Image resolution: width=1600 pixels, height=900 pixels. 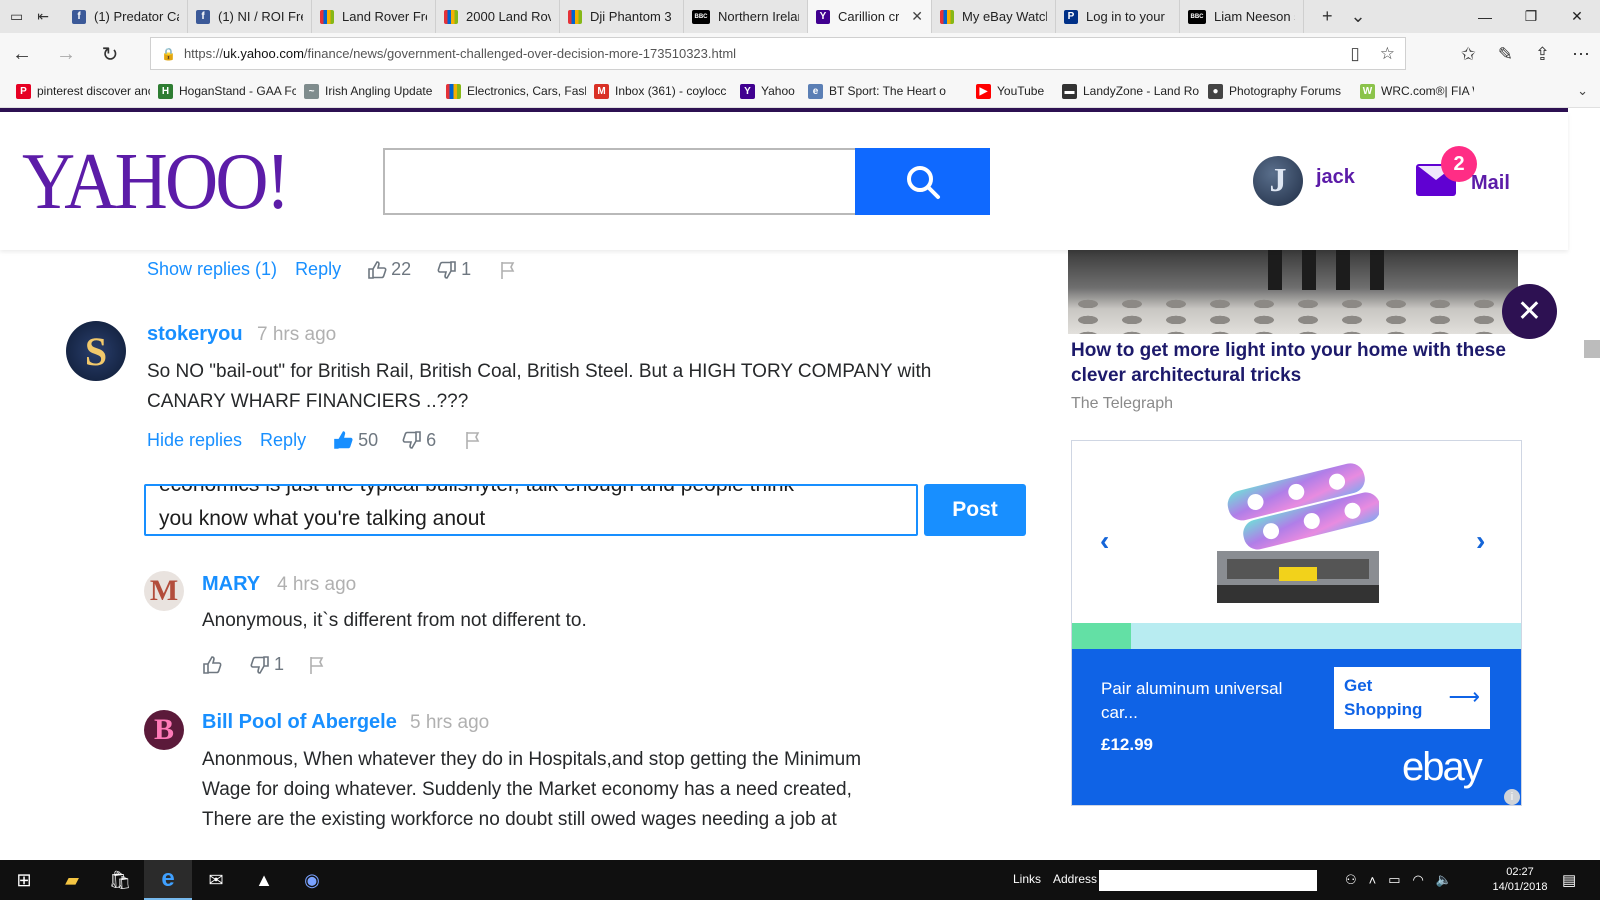 I want to click on carousel-prev-icon: ‹, so click(x=1104, y=541).